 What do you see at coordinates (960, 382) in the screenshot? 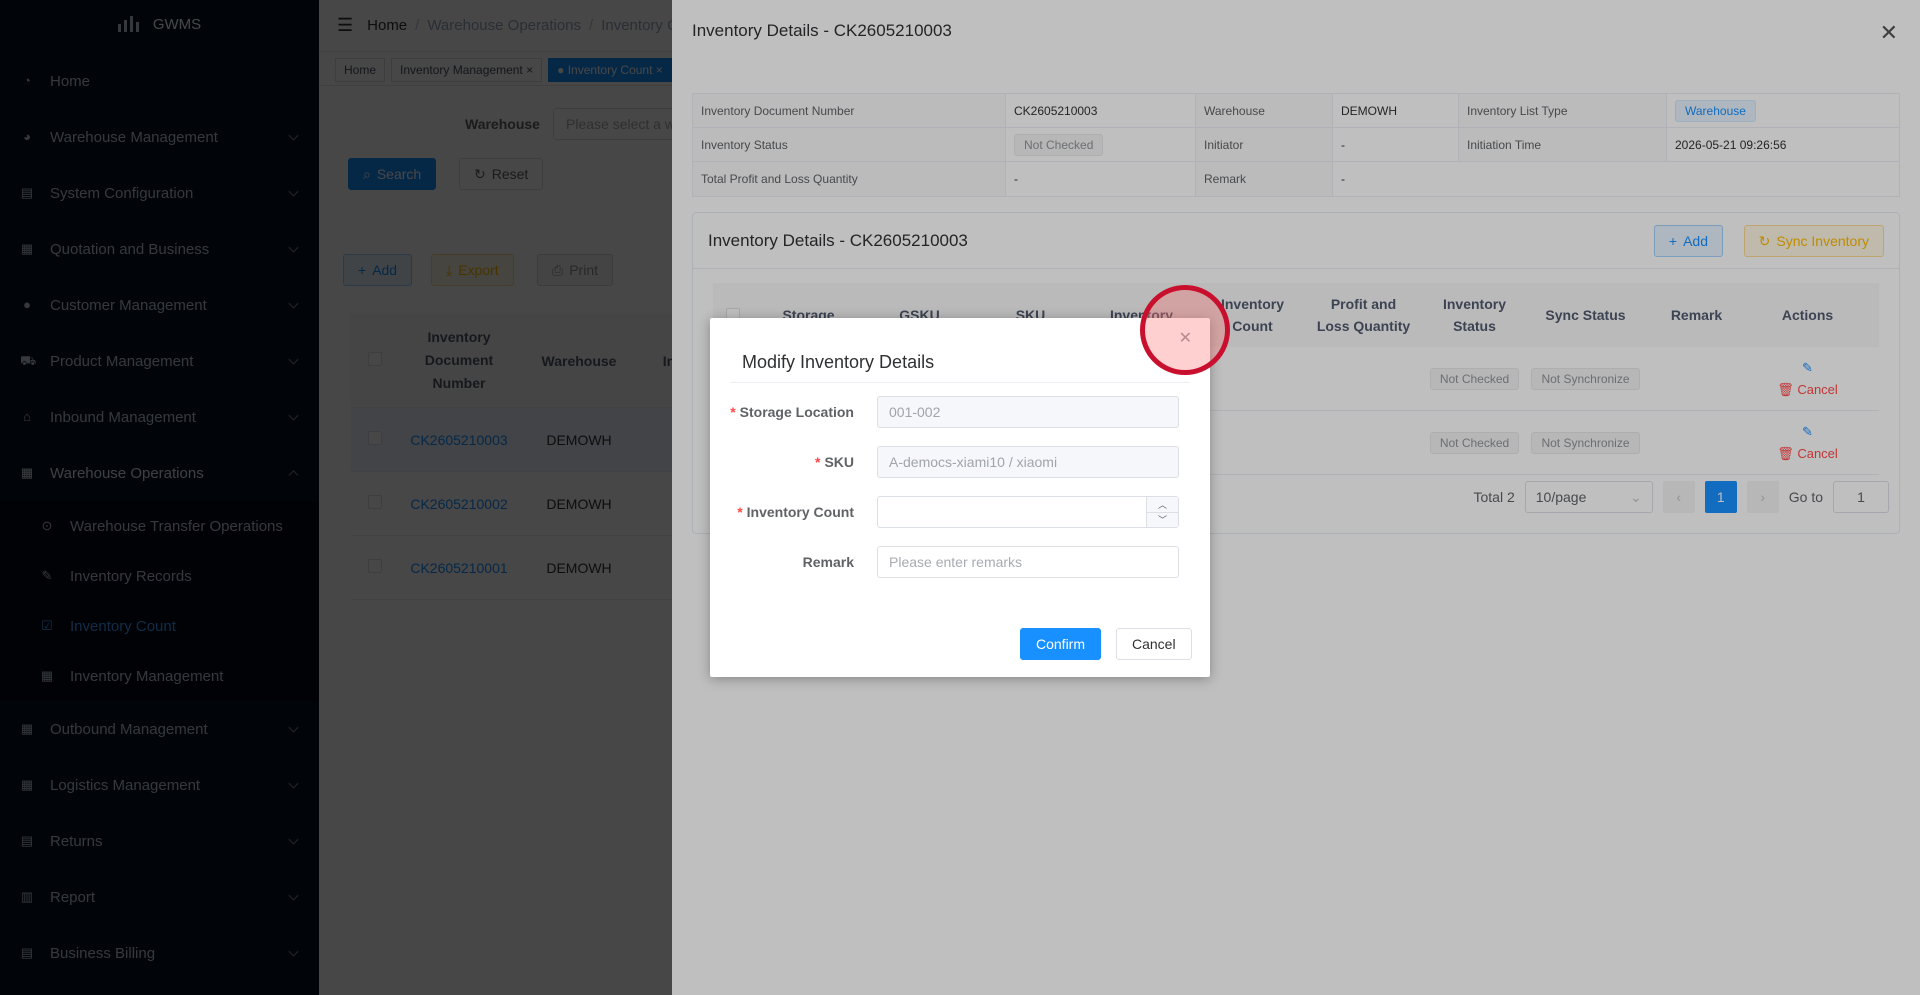
I see `divider` at bounding box center [960, 382].